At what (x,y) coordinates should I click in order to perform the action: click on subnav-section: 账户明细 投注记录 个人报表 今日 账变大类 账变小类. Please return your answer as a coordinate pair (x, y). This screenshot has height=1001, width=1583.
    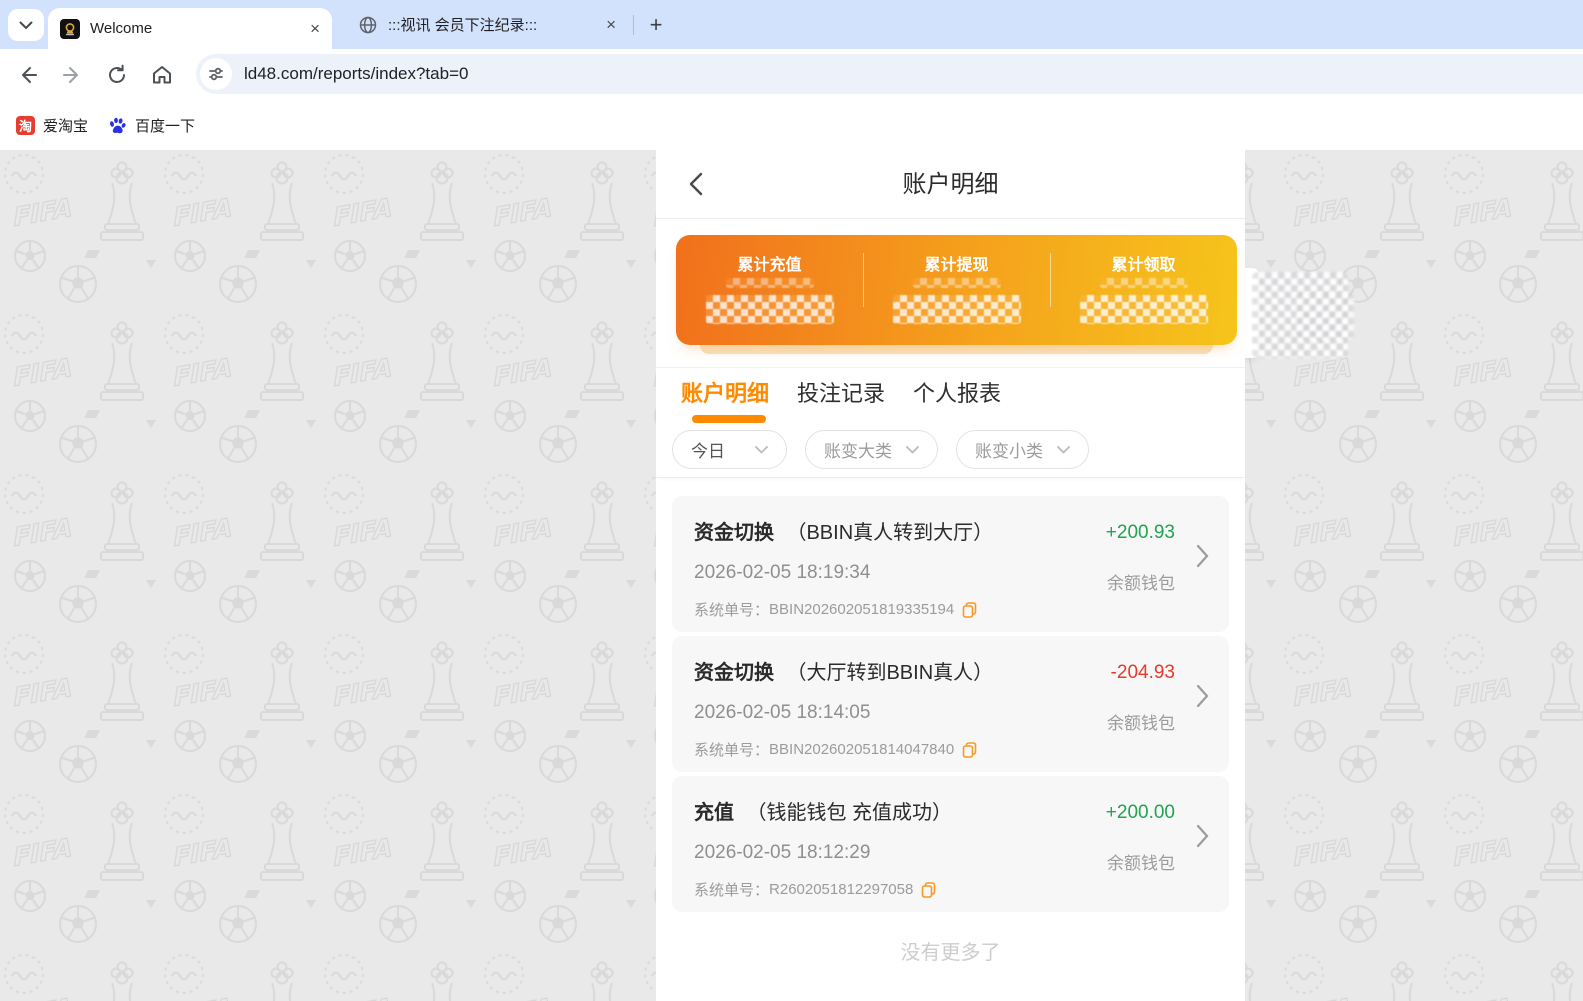
    Looking at the image, I should click on (950, 422).